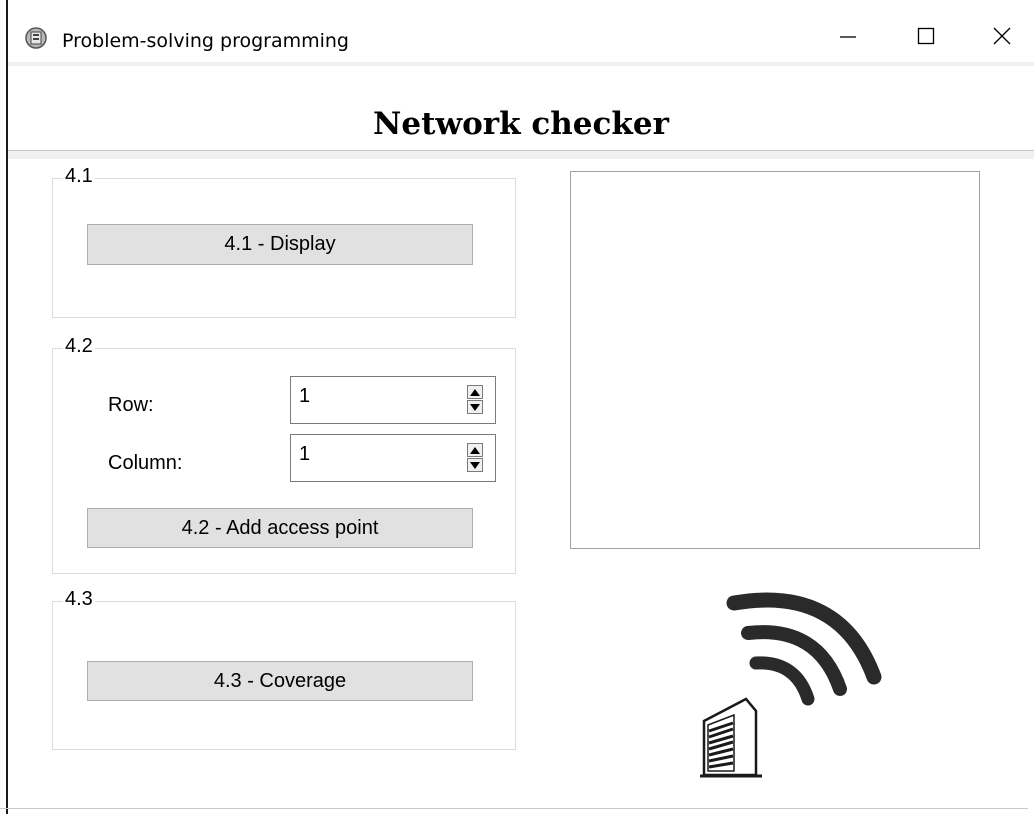 The height and width of the screenshot is (814, 1034). Describe the element at coordinates (79, 346) in the screenshot. I see `group-4-2-legend: 4.2` at that location.